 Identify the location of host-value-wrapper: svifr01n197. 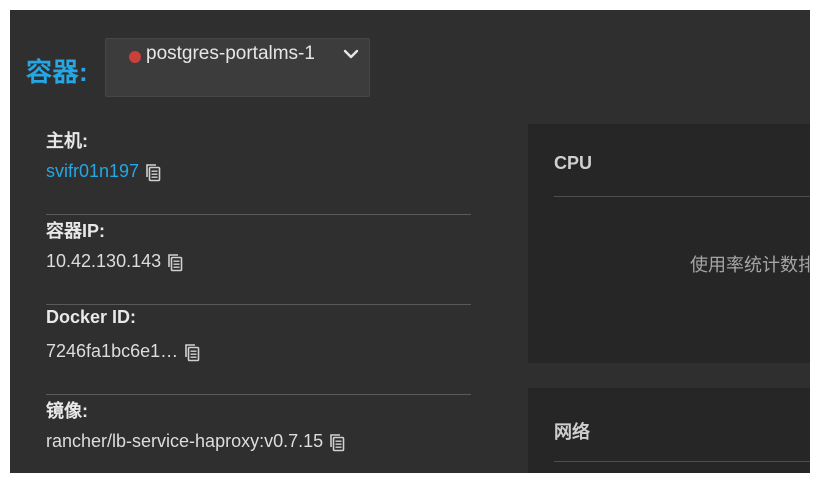
(103, 171).